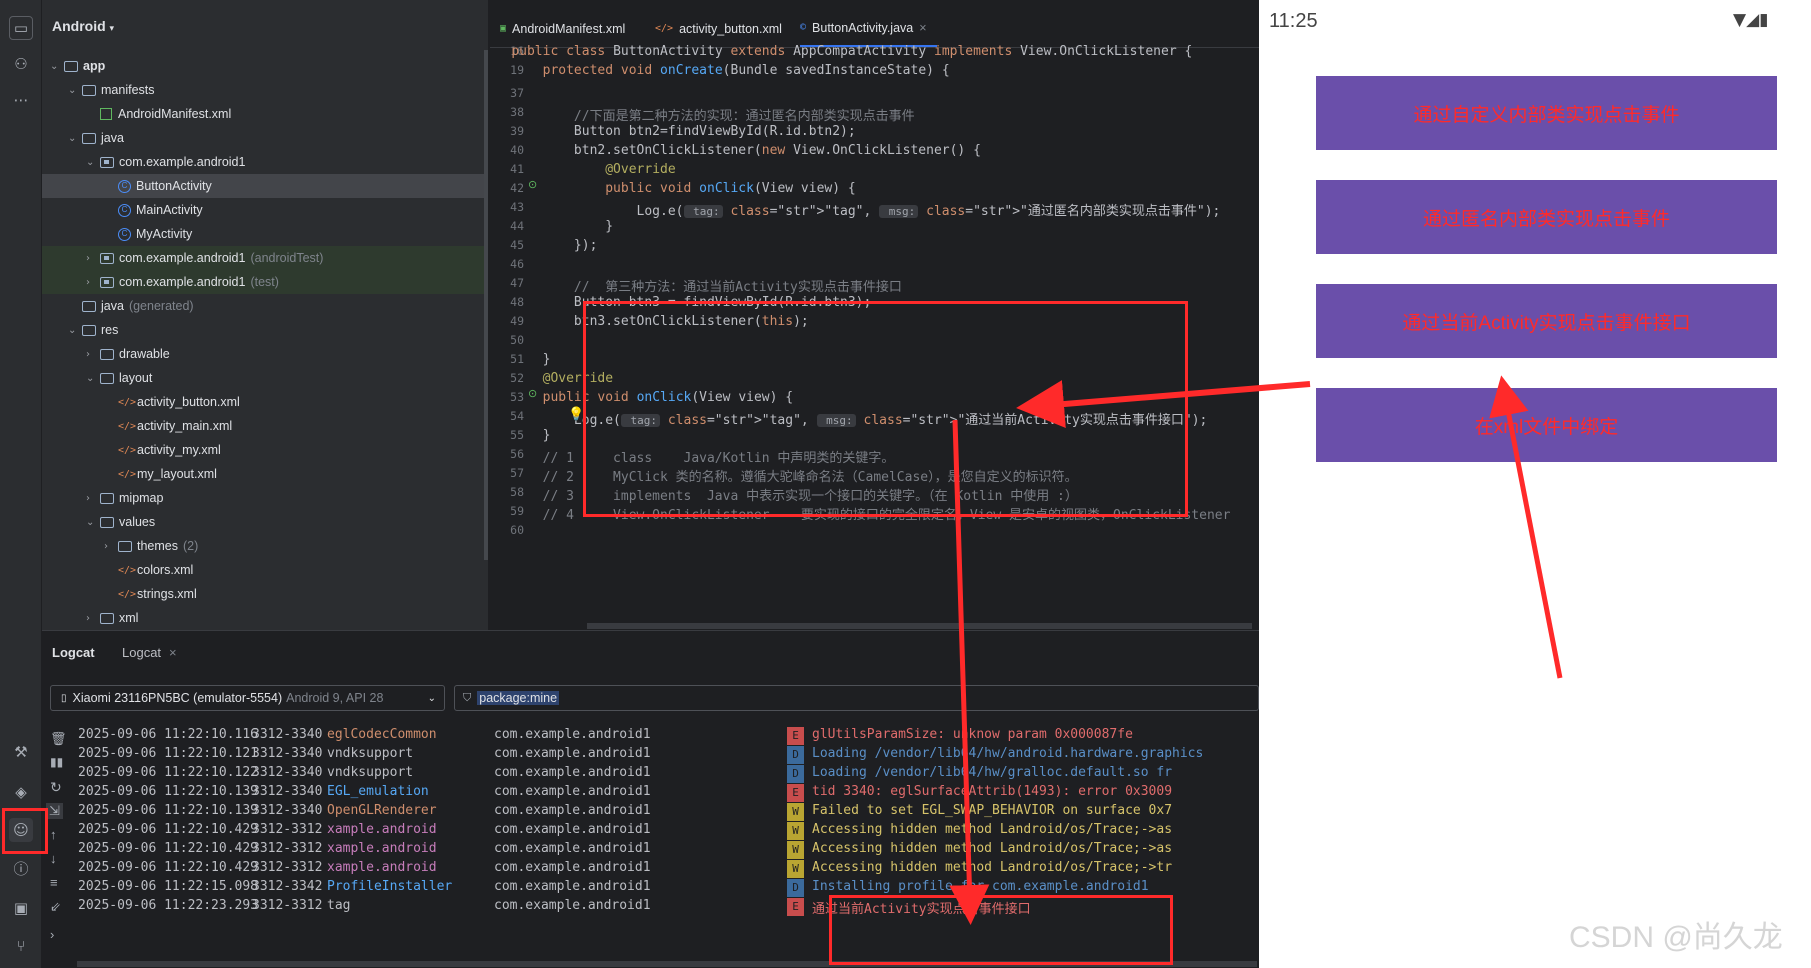 The image size is (1811, 968). I want to click on arrow-to-code, so click(1163, 404).